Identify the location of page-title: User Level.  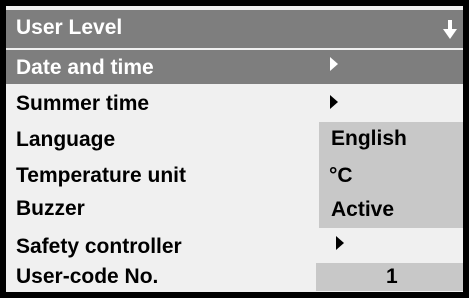
(69, 27).